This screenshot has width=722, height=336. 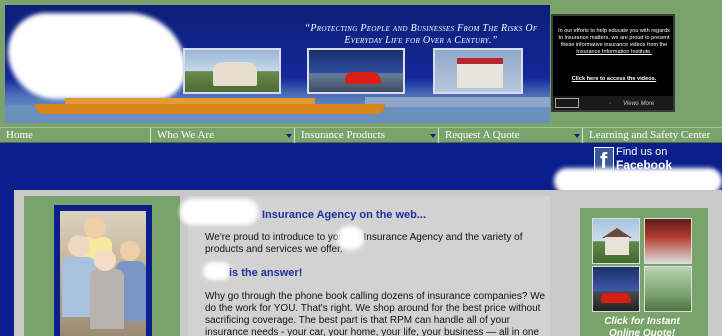 I want to click on institute-link: Insurance Information Institute., so click(x=614, y=52).